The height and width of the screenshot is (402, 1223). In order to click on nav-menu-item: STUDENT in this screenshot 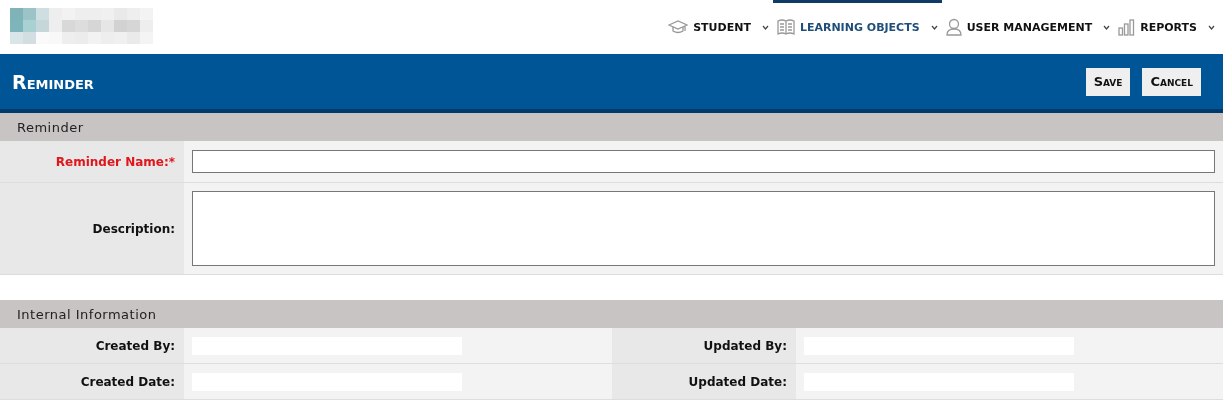, I will do `click(718, 27)`.